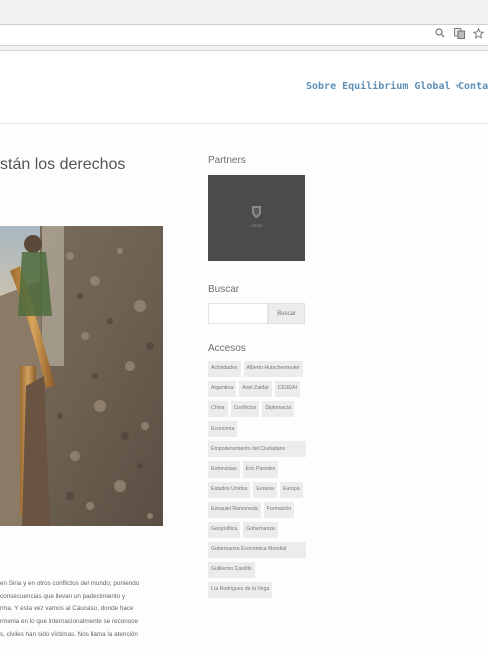  I want to click on tag-link: China, so click(218, 409).